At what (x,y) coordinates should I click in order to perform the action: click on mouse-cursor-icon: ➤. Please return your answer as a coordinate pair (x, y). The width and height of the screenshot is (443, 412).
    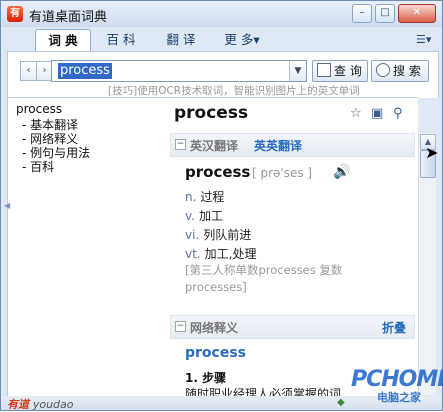
    Looking at the image, I should click on (432, 152).